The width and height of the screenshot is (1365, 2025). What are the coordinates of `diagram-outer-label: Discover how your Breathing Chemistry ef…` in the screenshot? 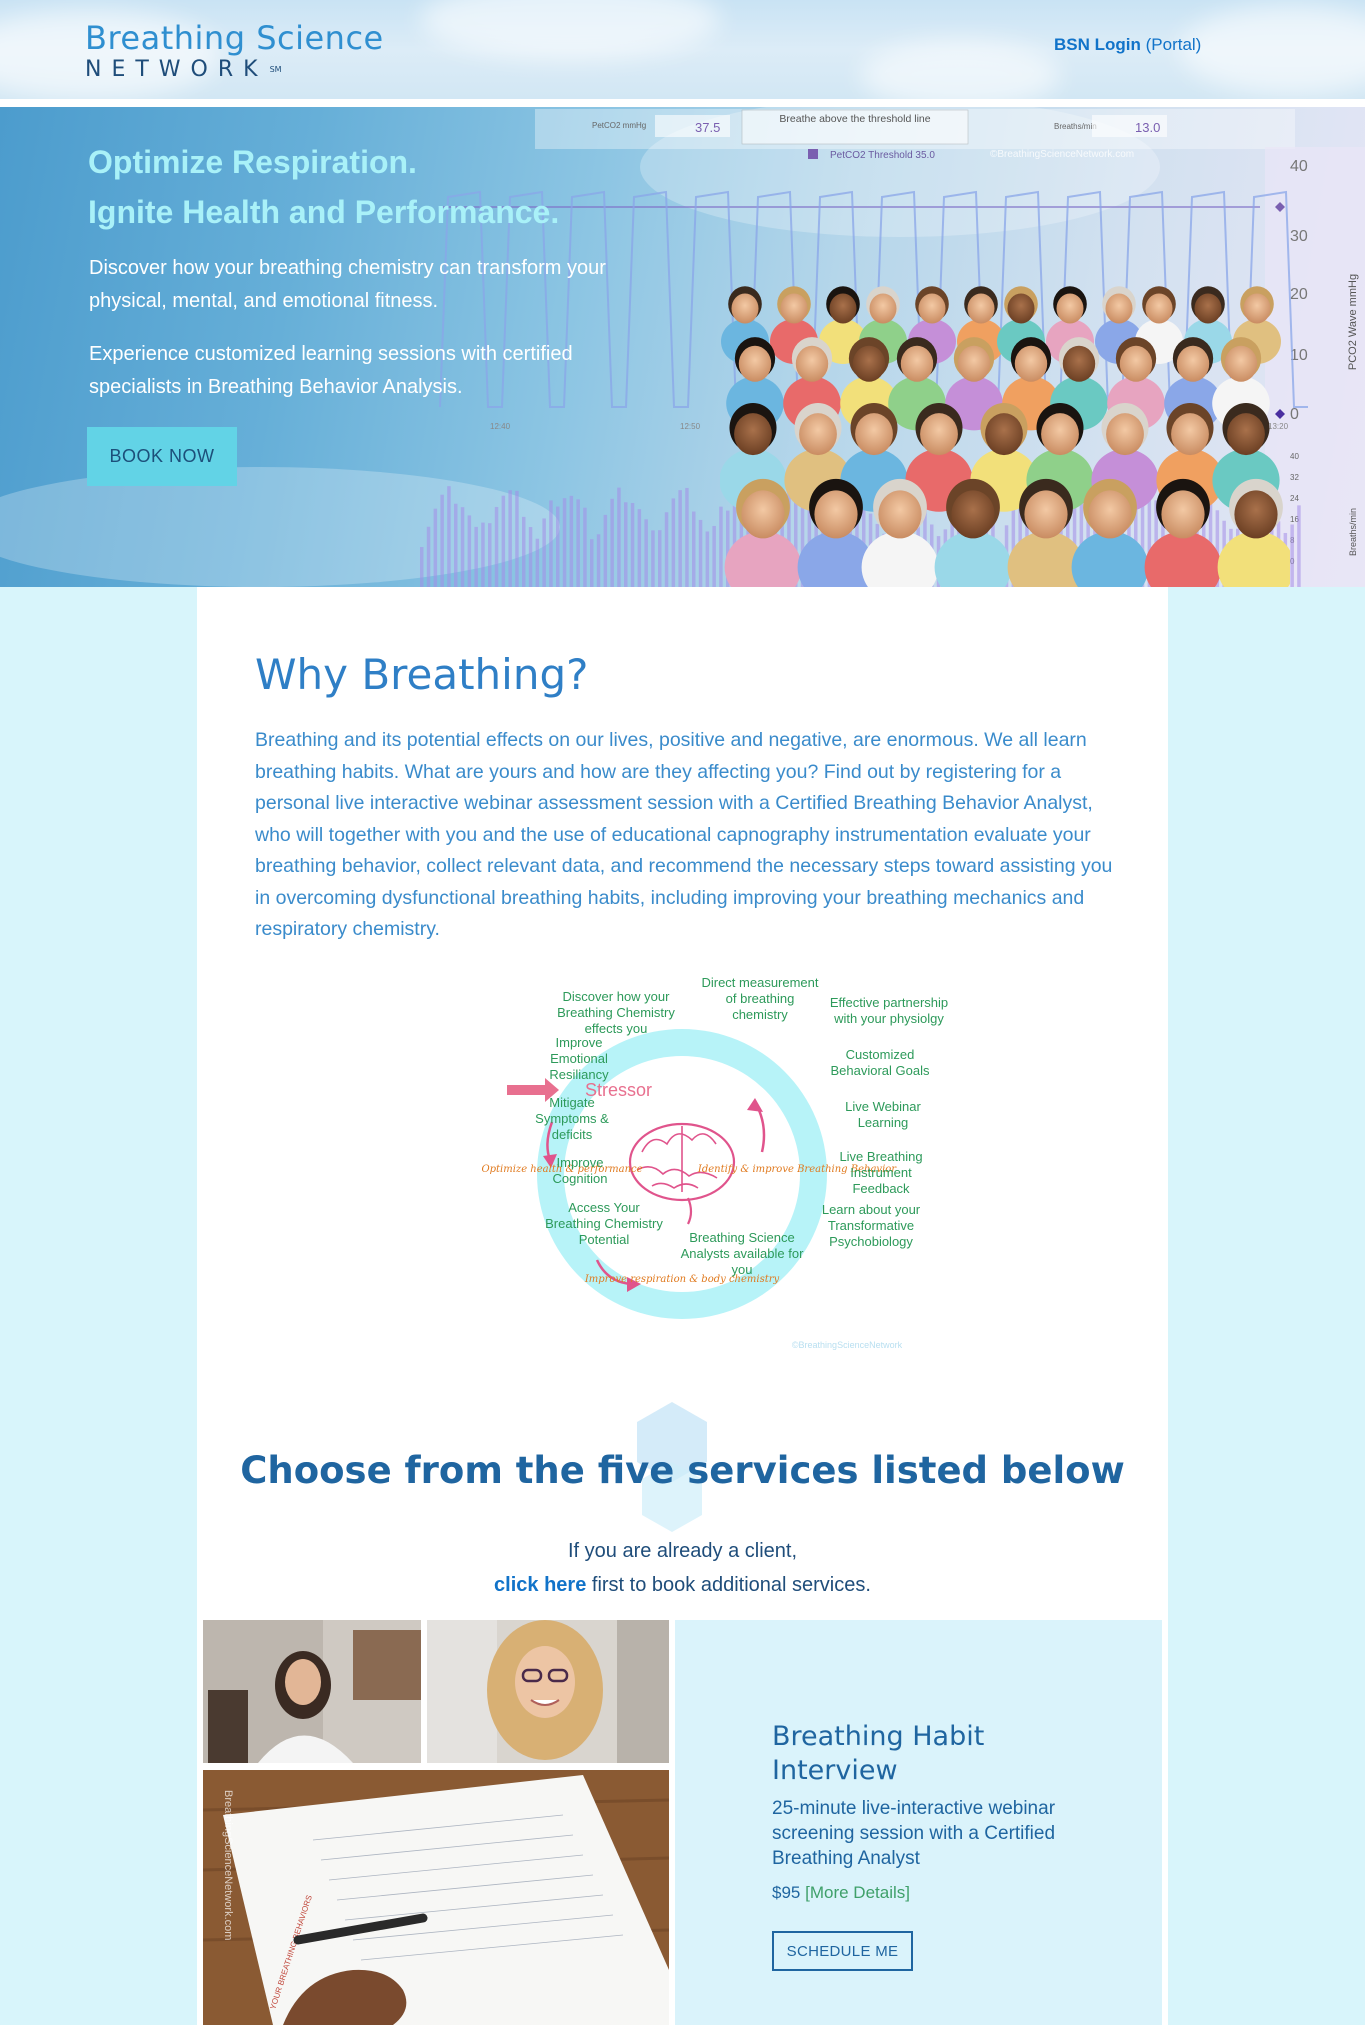 It's located at (616, 1012).